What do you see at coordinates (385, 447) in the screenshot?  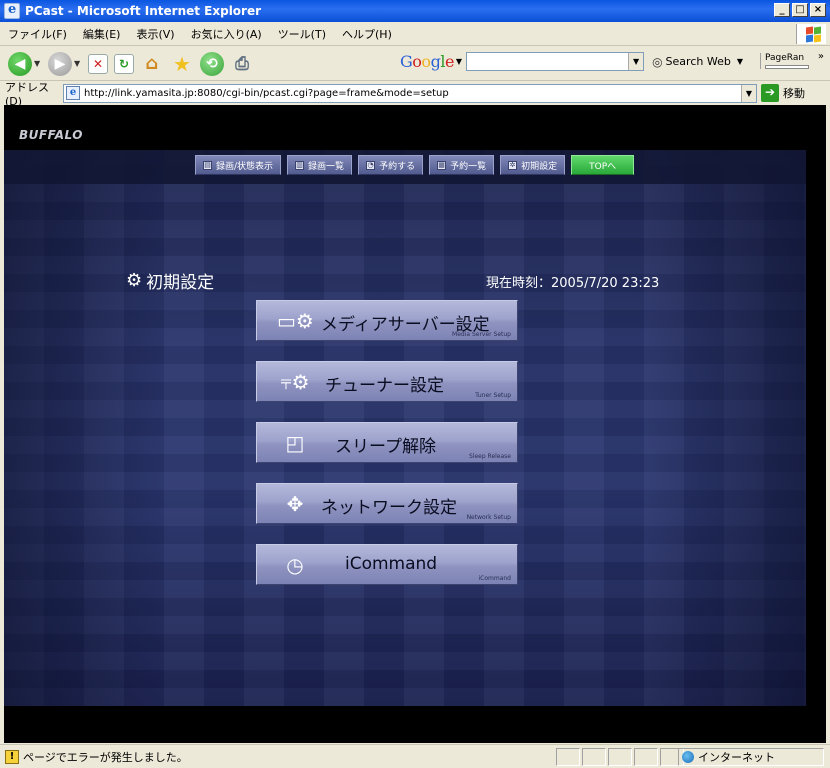 I see `sleep-release-label: スリープ解除` at bounding box center [385, 447].